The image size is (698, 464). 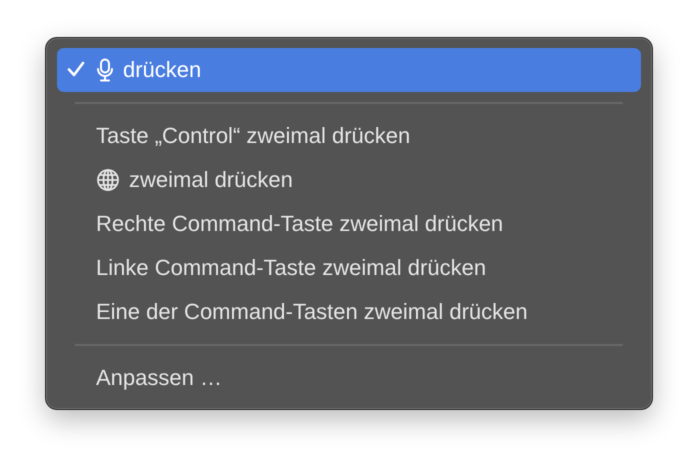 What do you see at coordinates (349, 180) in the screenshot?
I see `menu-item: zweimal drücken` at bounding box center [349, 180].